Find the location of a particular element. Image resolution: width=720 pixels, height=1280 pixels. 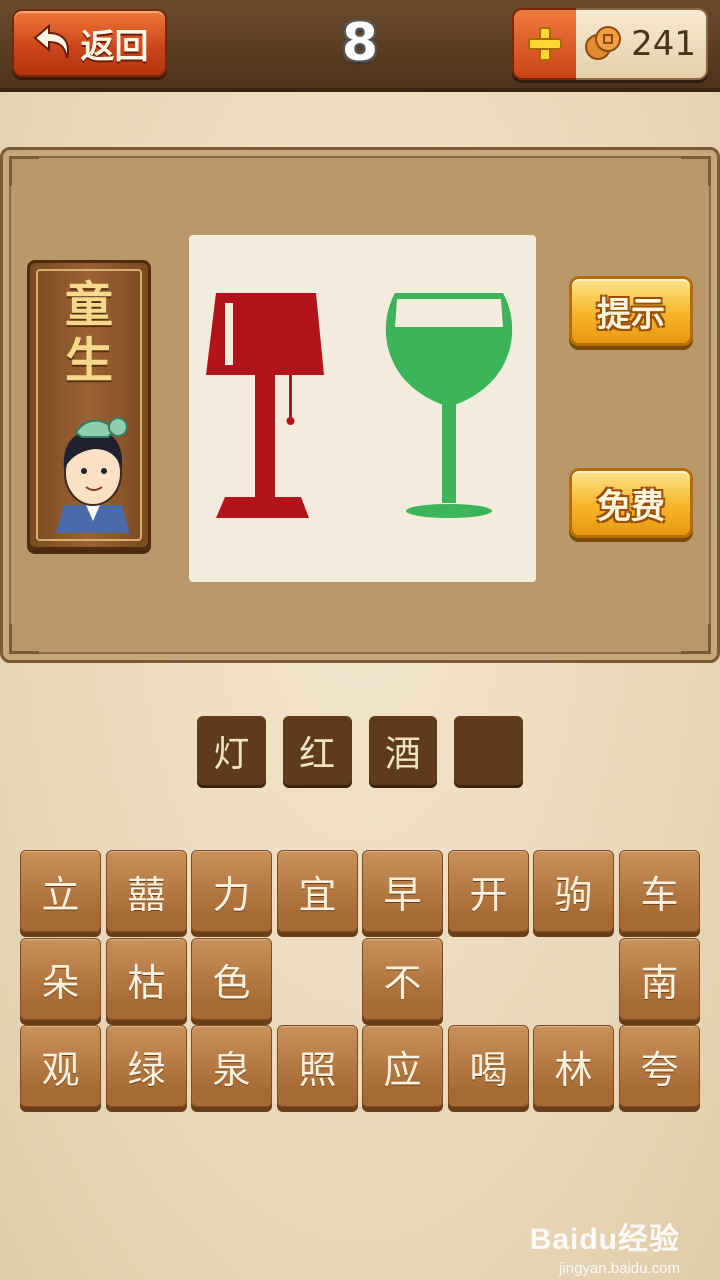

letter-key: 绿 is located at coordinates (146, 1066).